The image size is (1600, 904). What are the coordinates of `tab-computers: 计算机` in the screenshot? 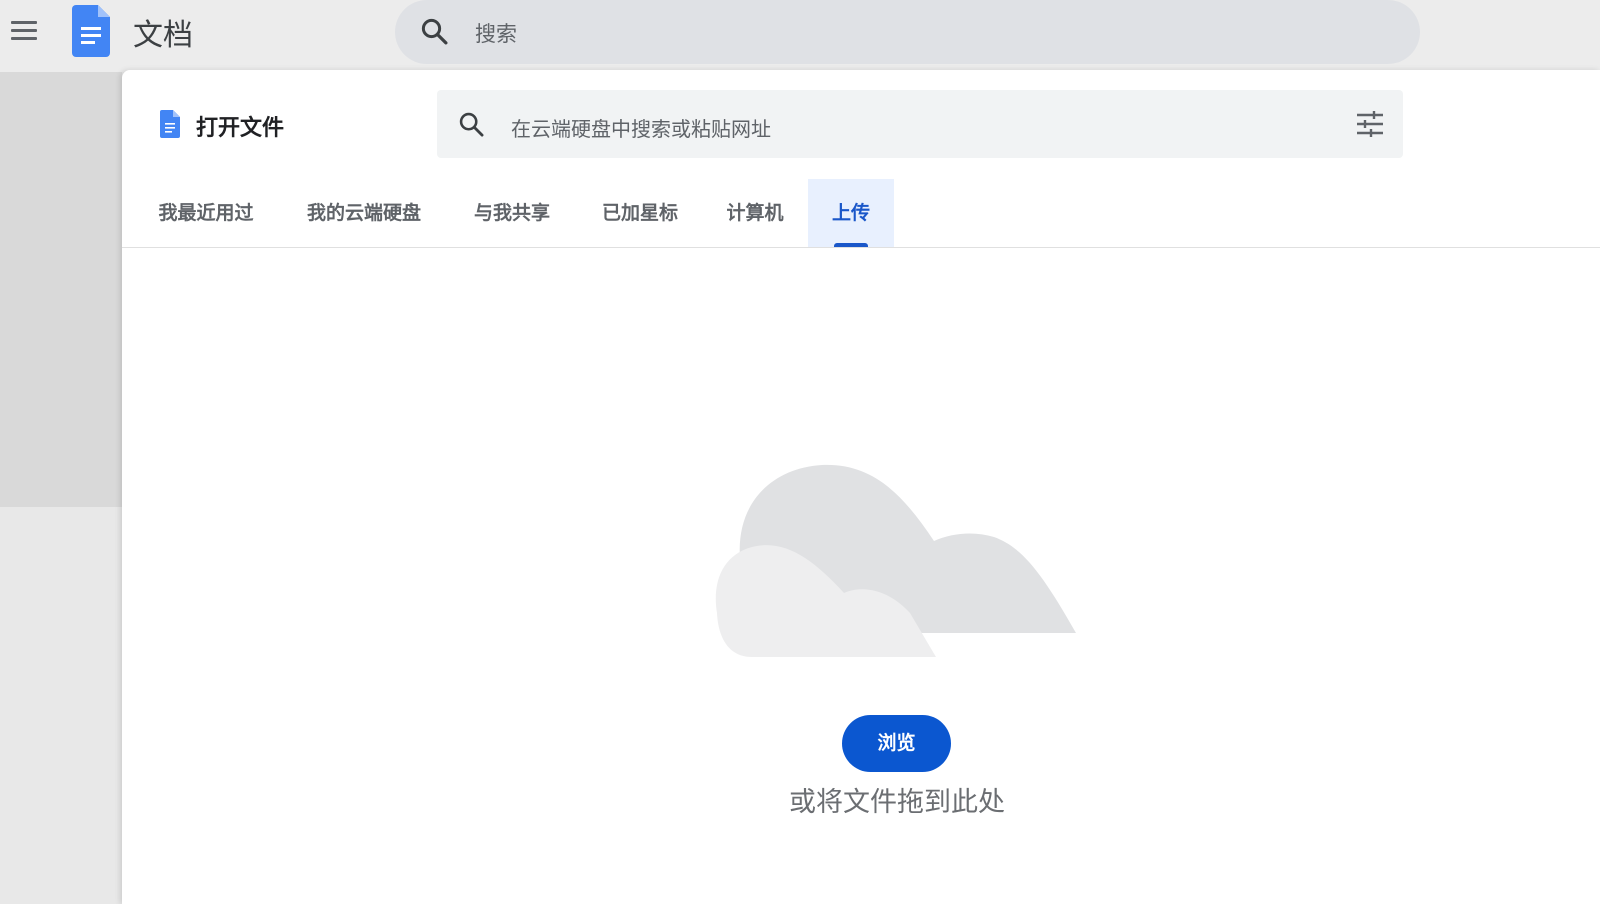 It's located at (755, 213).